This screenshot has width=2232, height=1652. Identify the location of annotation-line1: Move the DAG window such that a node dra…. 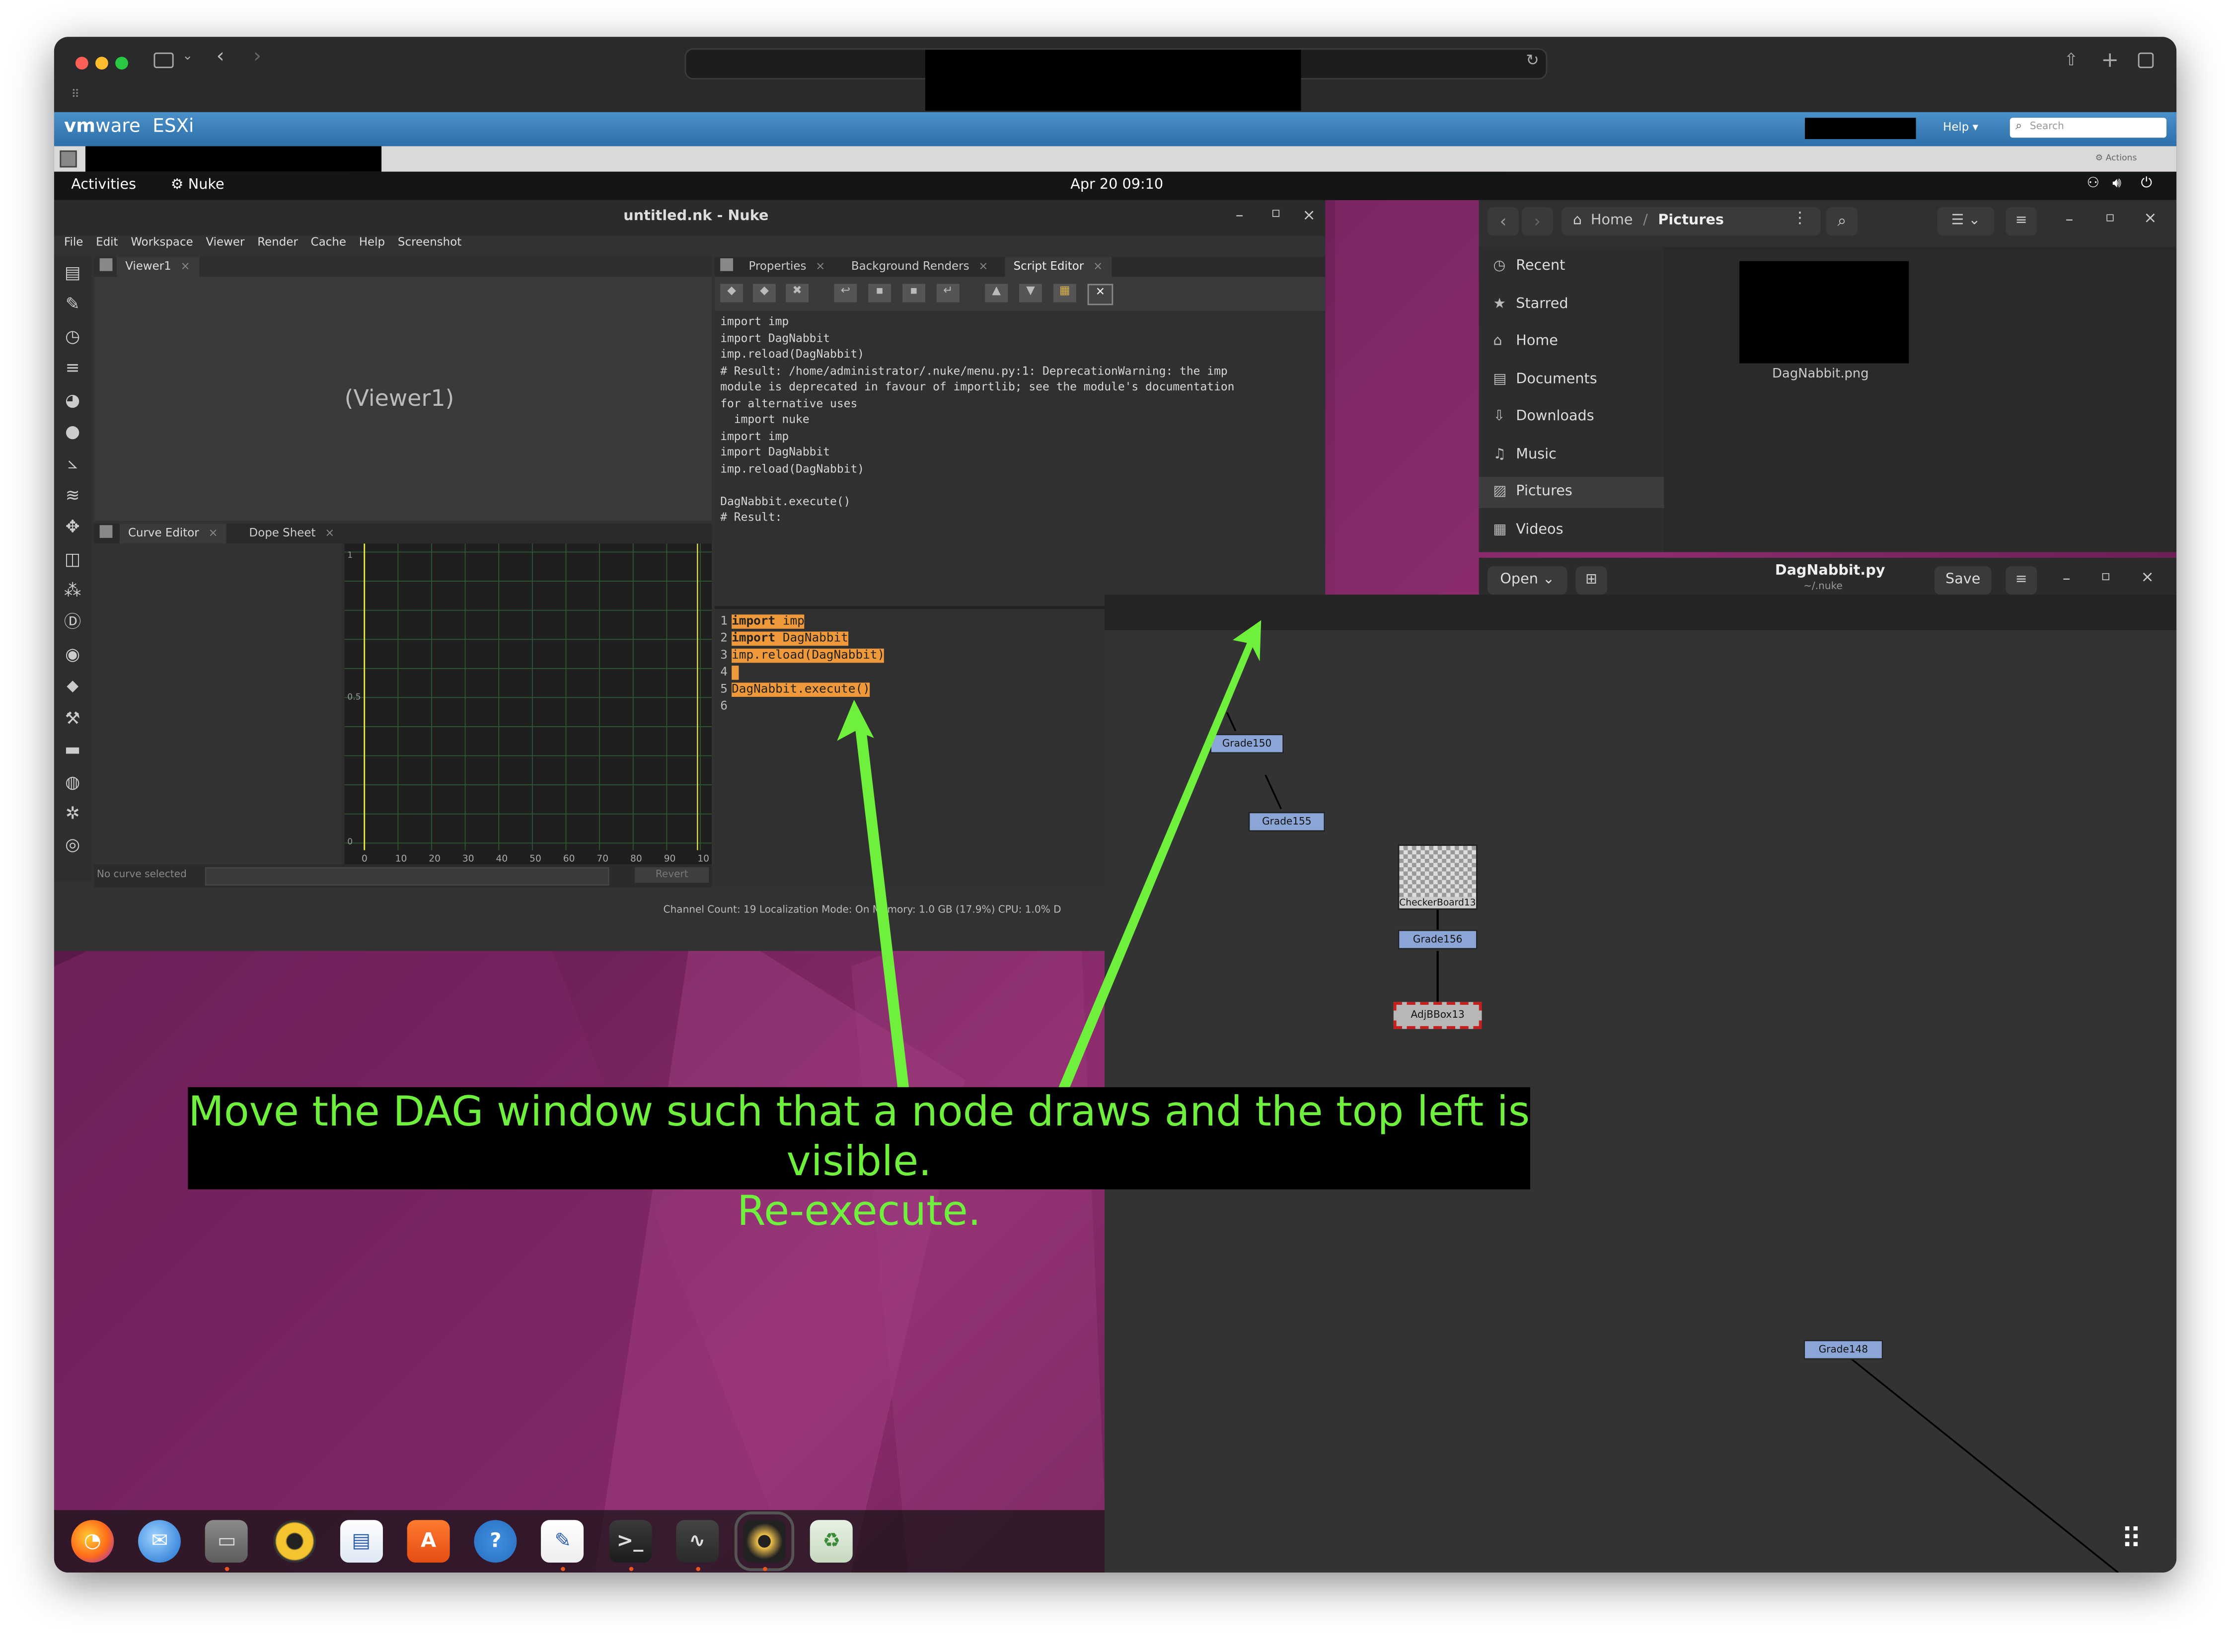
(859, 1136).